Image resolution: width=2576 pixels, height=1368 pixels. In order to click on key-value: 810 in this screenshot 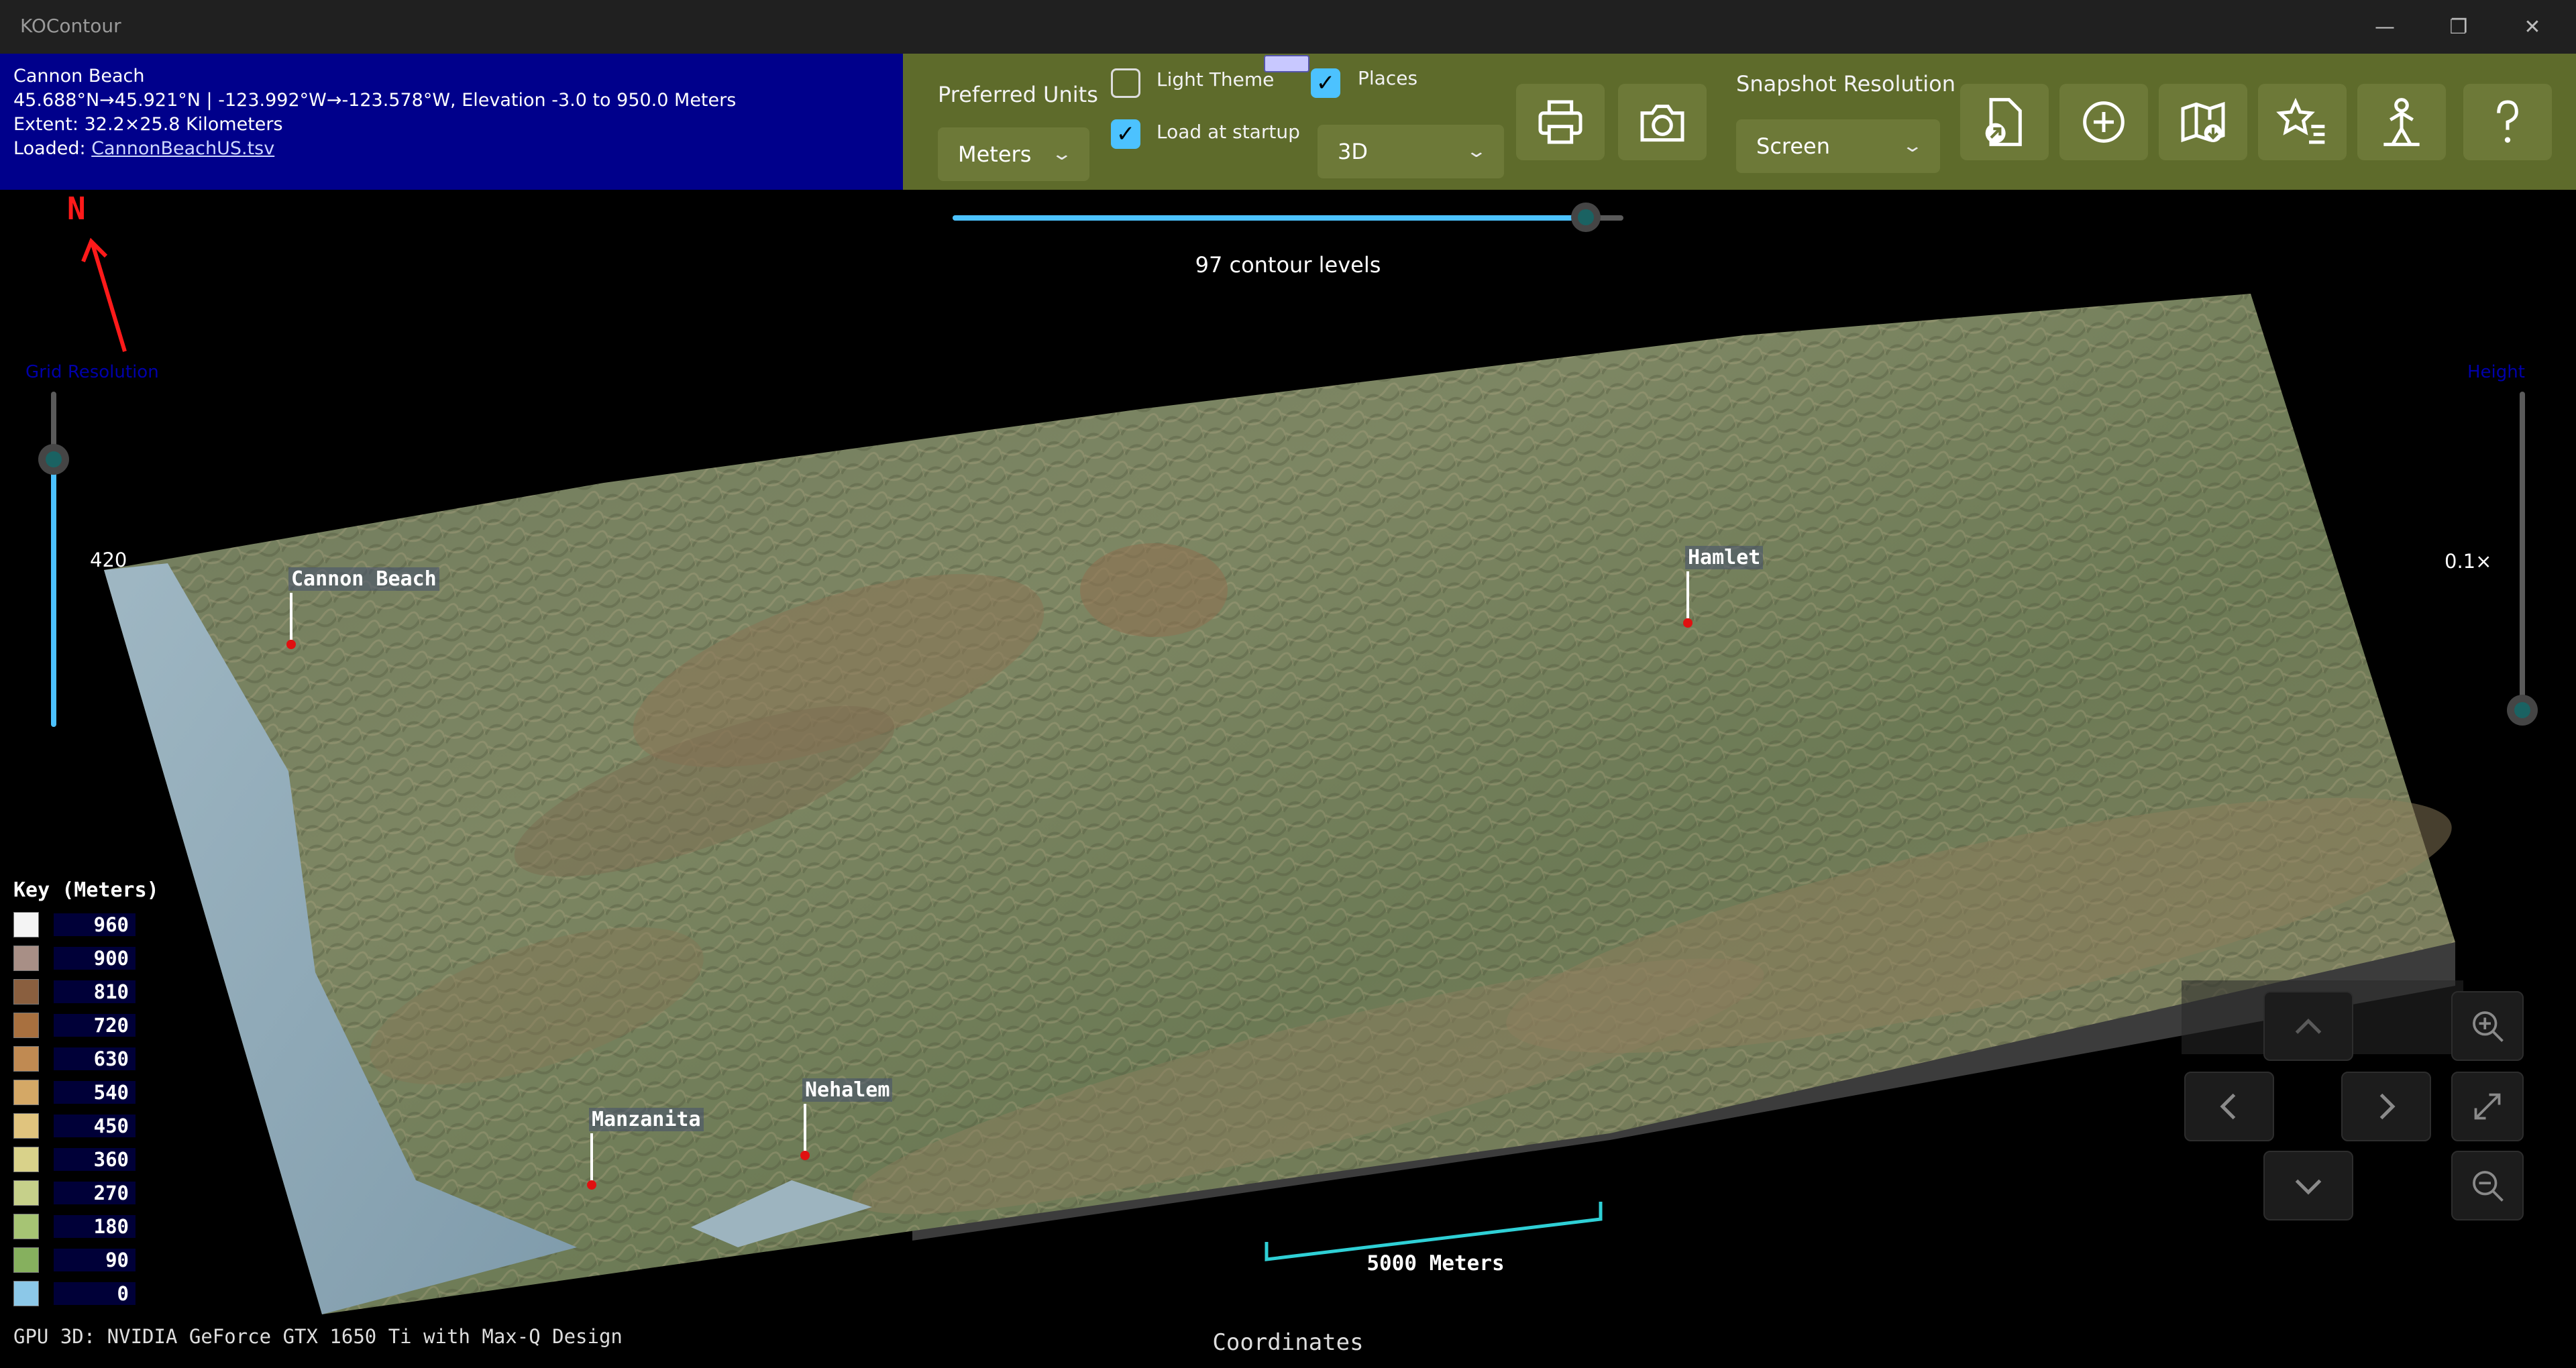, I will do `click(95, 991)`.